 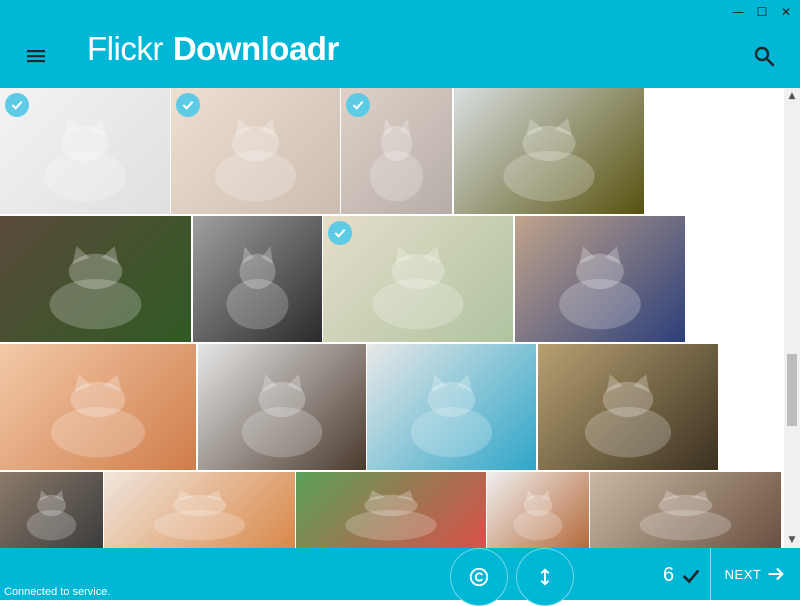 I want to click on scroll-down-arrow-icon: ▼, so click(x=792, y=540).